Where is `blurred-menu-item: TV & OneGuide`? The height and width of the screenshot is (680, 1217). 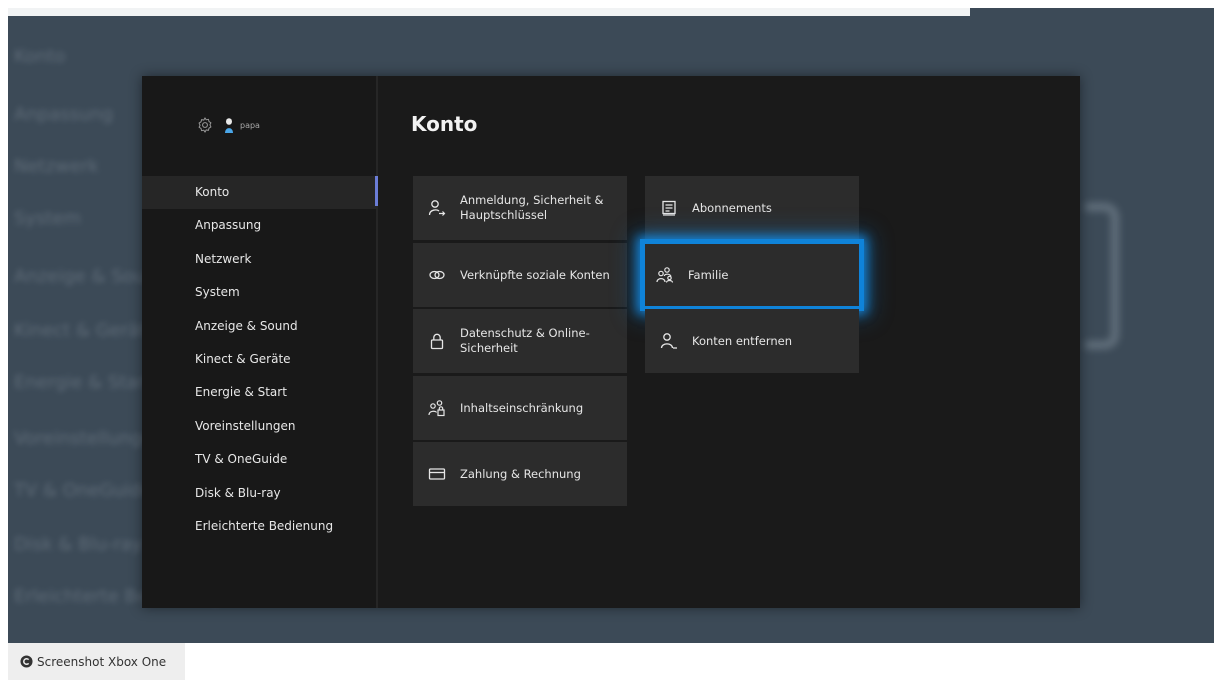 blurred-menu-item: TV & OneGuide is located at coordinates (83, 490).